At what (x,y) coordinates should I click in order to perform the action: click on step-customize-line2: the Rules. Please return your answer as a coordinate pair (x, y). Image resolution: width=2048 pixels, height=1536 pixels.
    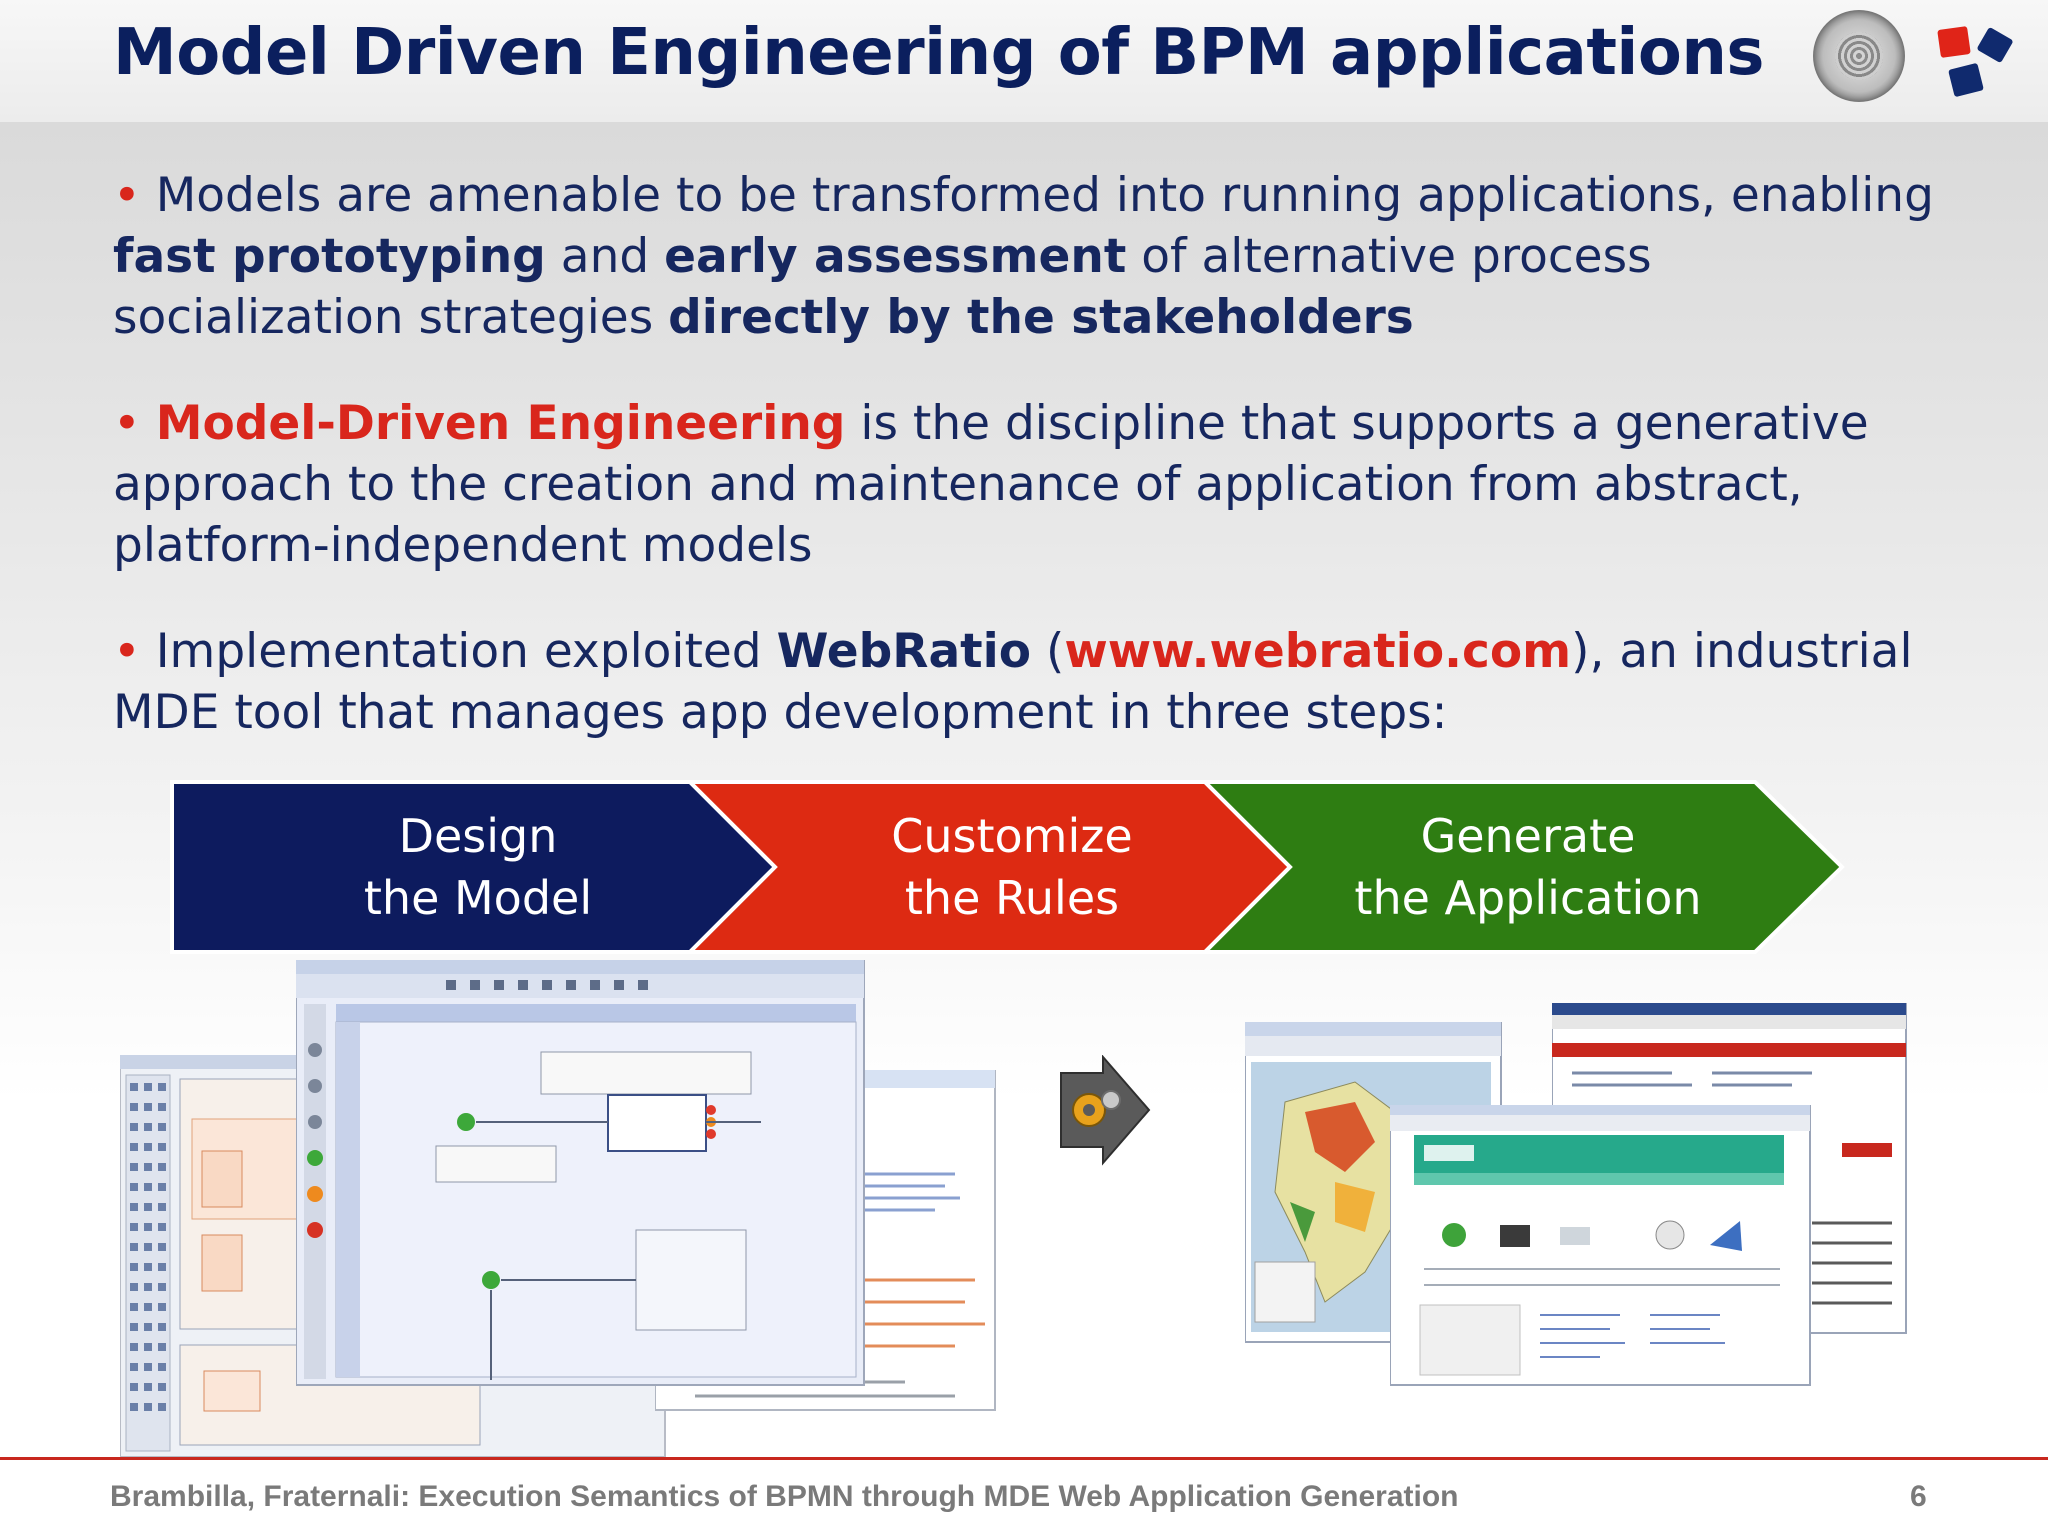
    Looking at the image, I should click on (1012, 898).